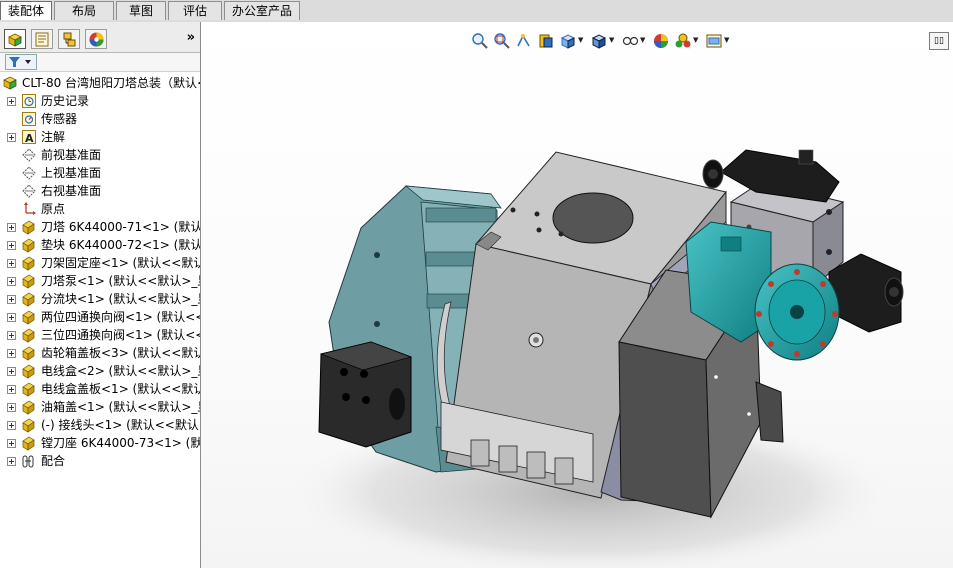  Describe the element at coordinates (30, 208) in the screenshot. I see `origin-icon` at that location.